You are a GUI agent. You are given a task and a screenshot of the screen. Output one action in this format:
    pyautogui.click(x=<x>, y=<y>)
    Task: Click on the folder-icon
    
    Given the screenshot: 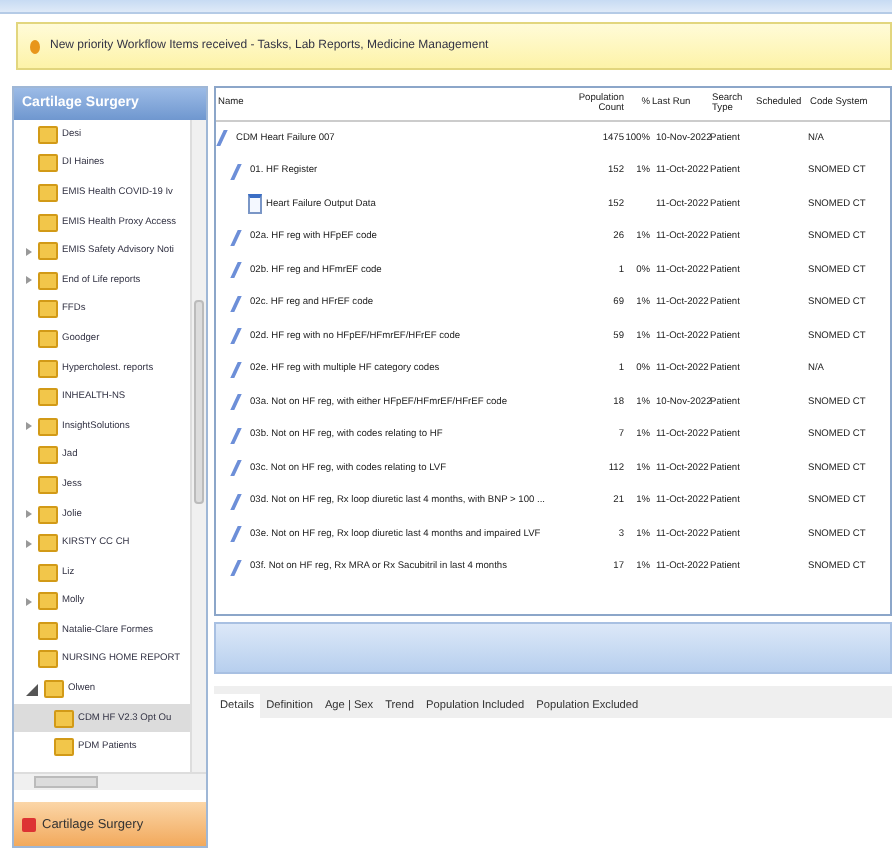 What is the action you would take?
    pyautogui.click(x=29, y=824)
    